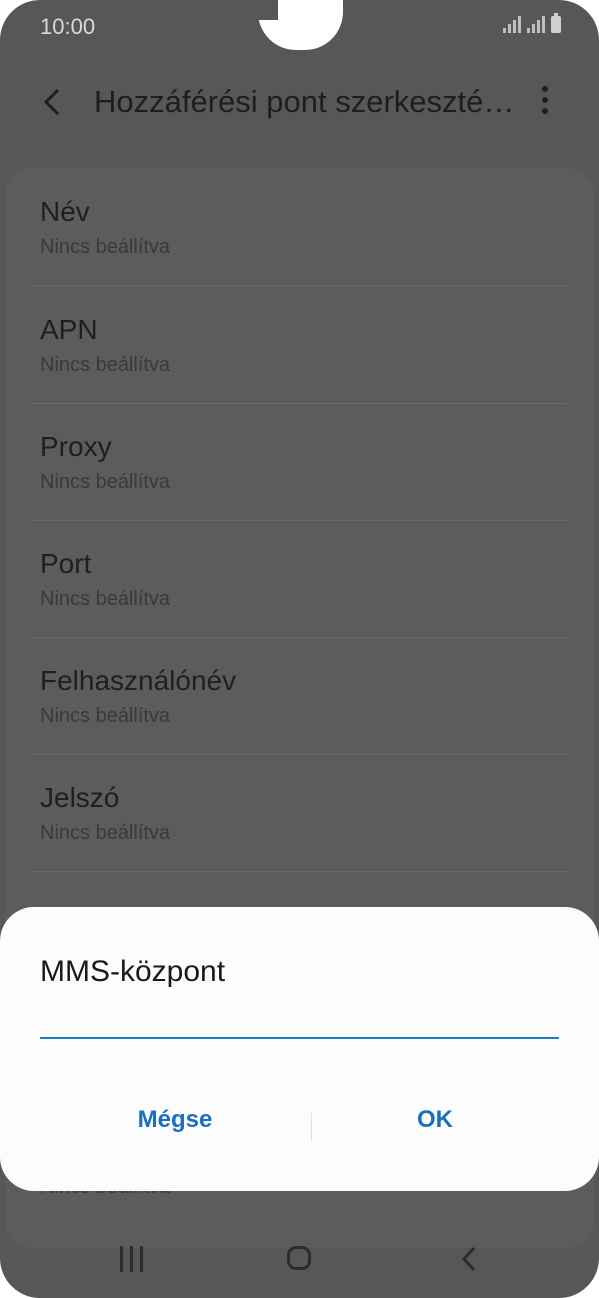 The image size is (599, 1298). I want to click on setting-row-password: Jelszó Nincs beállítva, so click(300, 812).